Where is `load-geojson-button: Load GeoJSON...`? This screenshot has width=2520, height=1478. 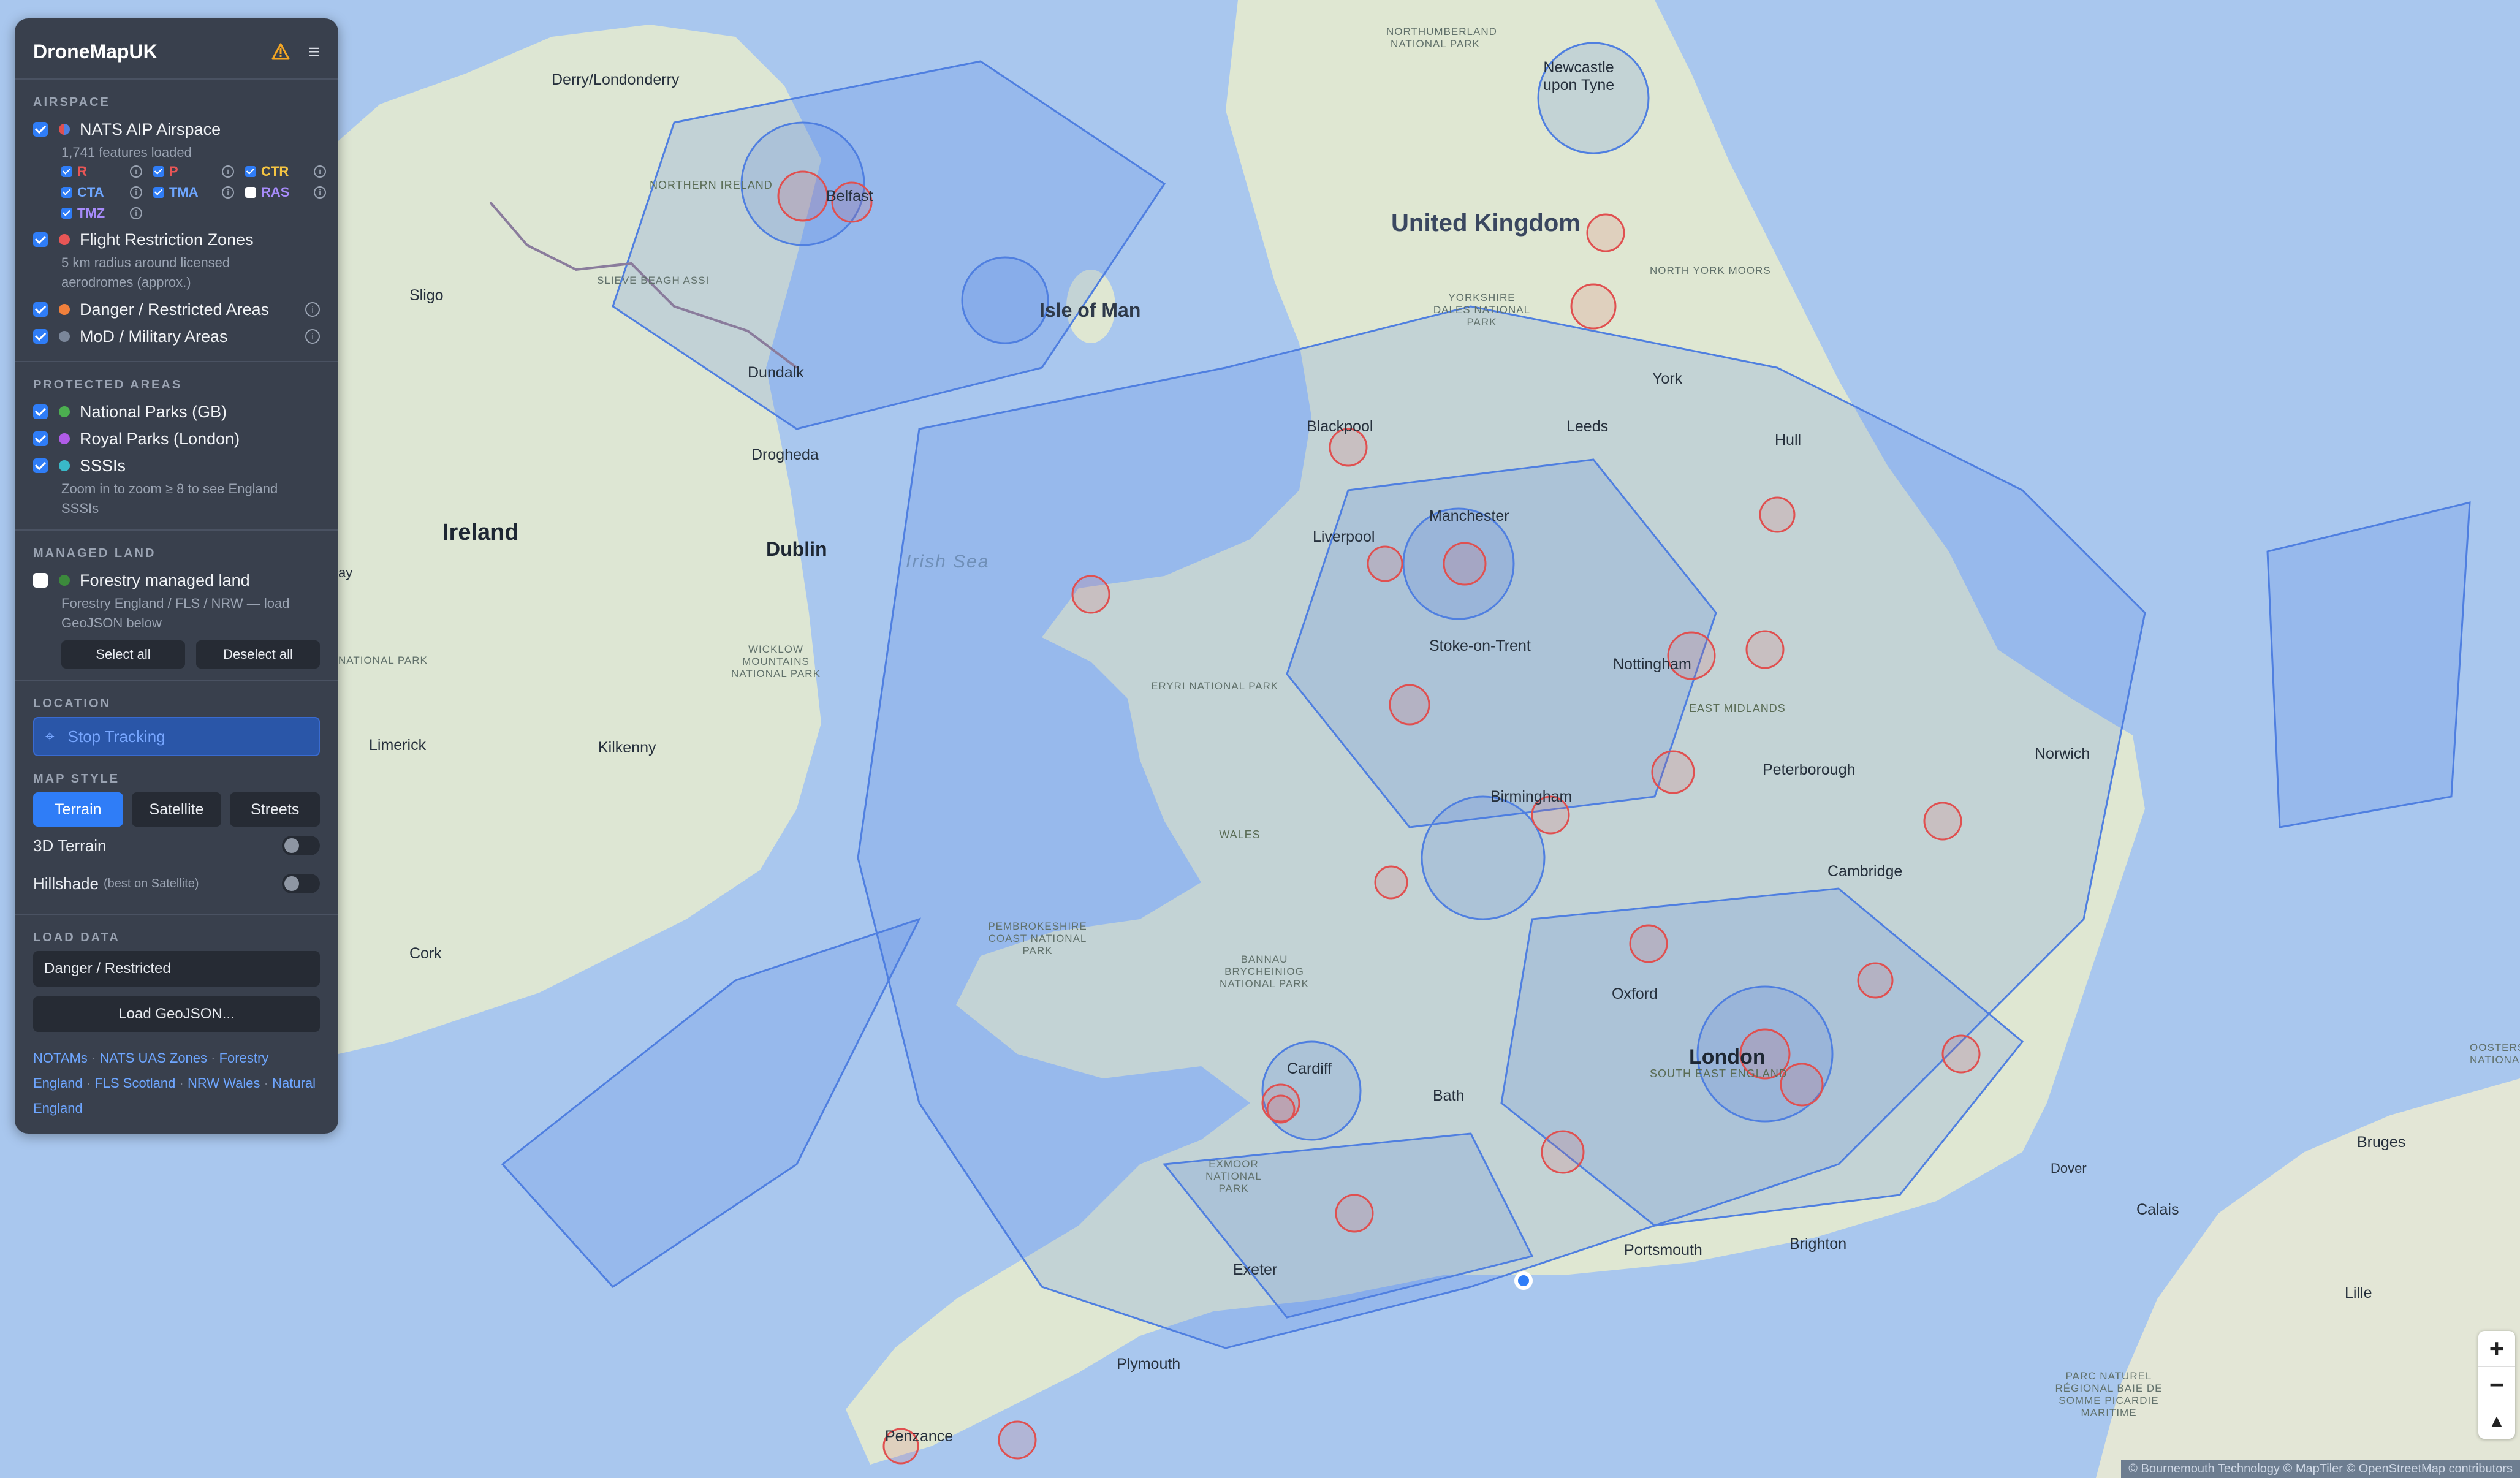 load-geojson-button: Load GeoJSON... is located at coordinates (177, 1014).